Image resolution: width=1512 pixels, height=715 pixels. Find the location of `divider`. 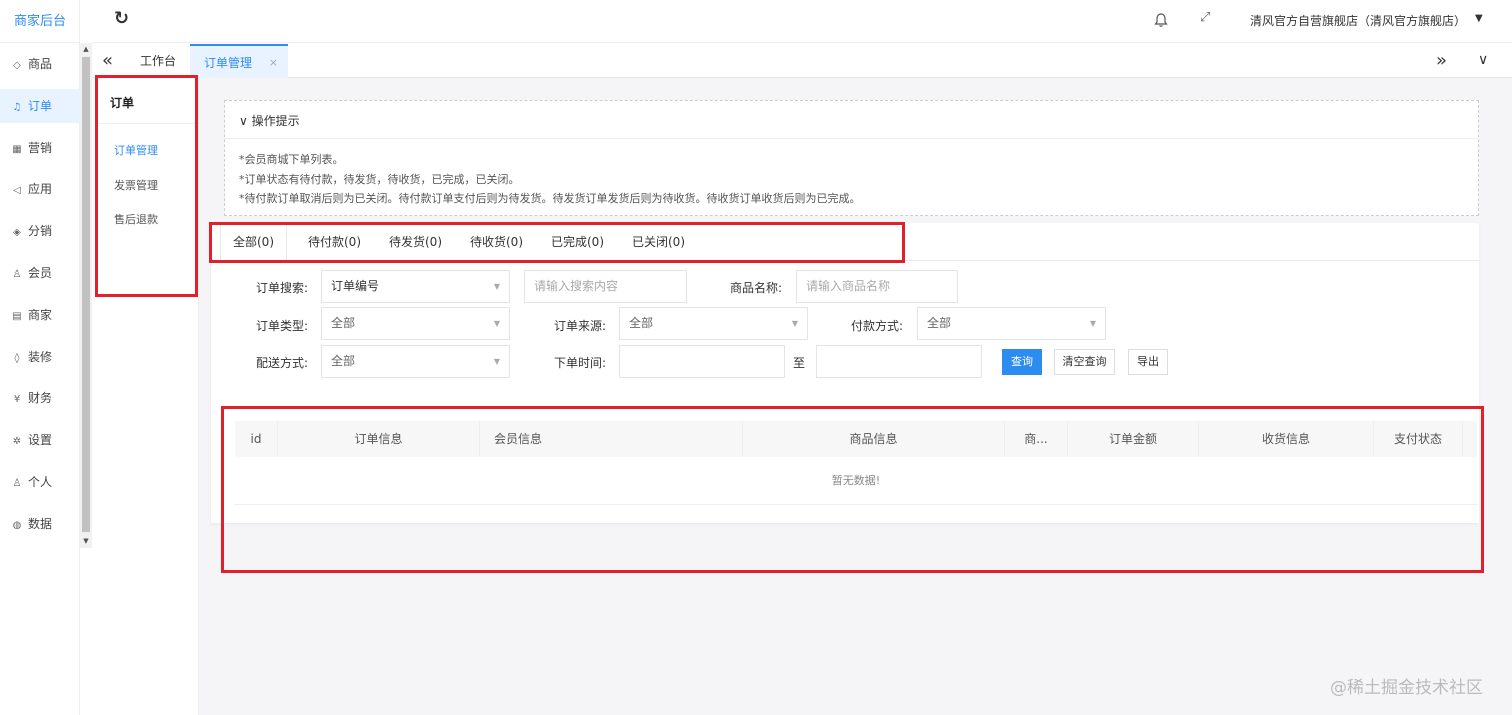

divider is located at coordinates (851, 138).